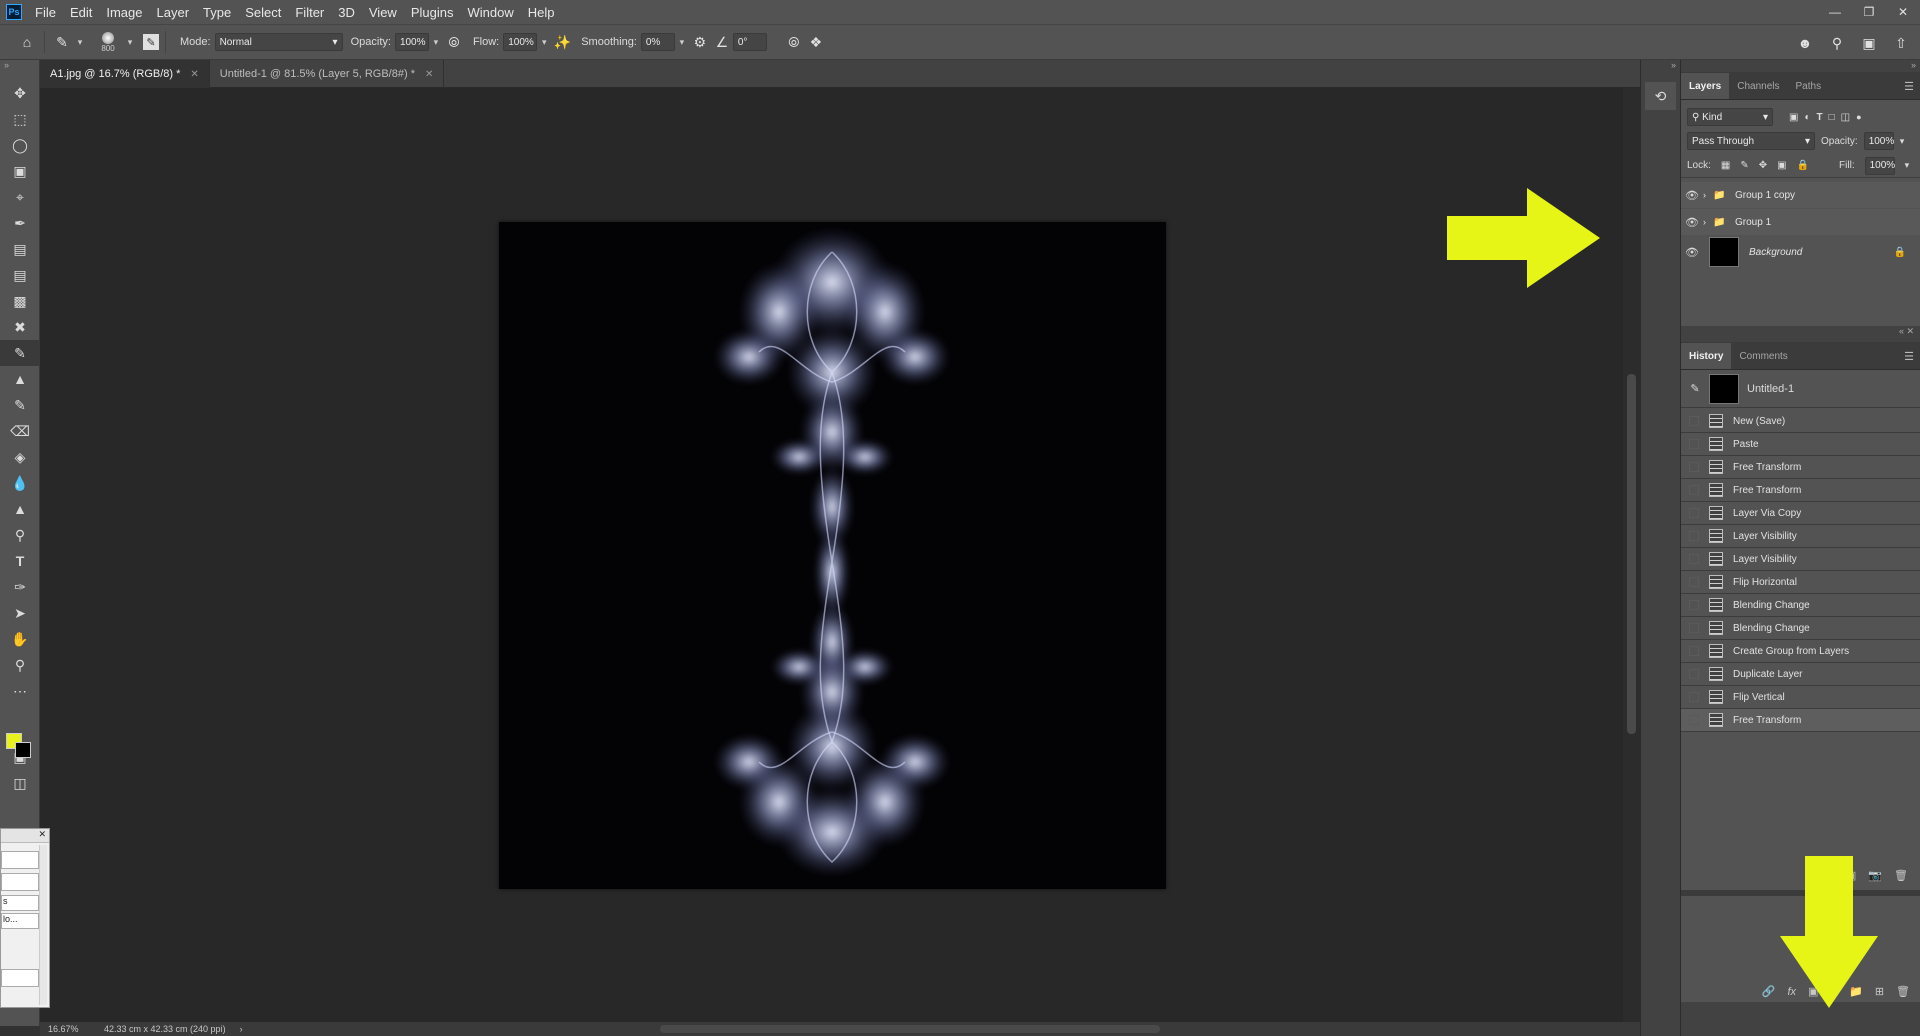 The image size is (1920, 1036). What do you see at coordinates (1878, 141) in the screenshot?
I see `layer-opacity-field: 100%` at bounding box center [1878, 141].